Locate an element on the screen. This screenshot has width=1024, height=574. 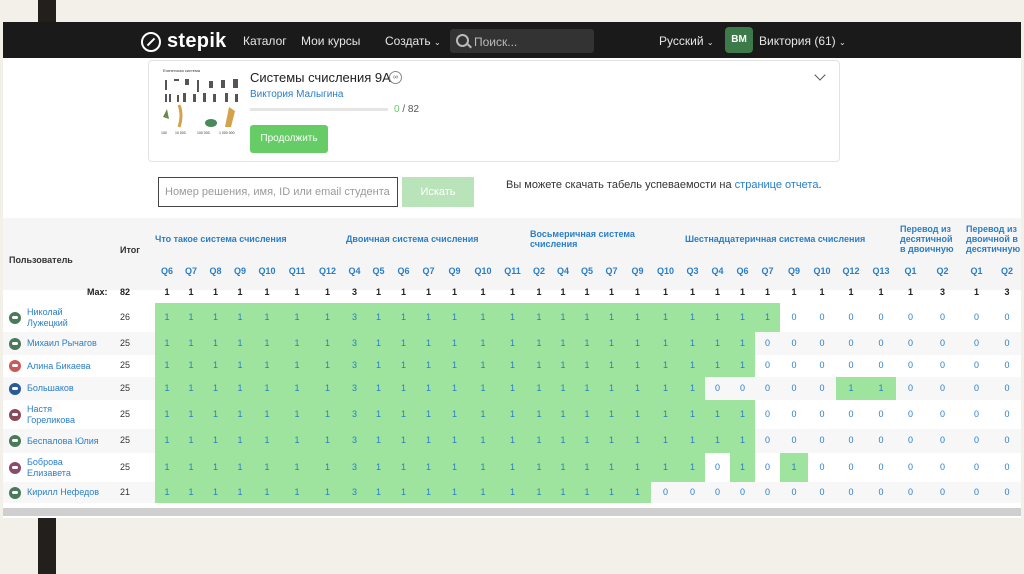
nav-catalog: Каталог is located at coordinates (265, 41).